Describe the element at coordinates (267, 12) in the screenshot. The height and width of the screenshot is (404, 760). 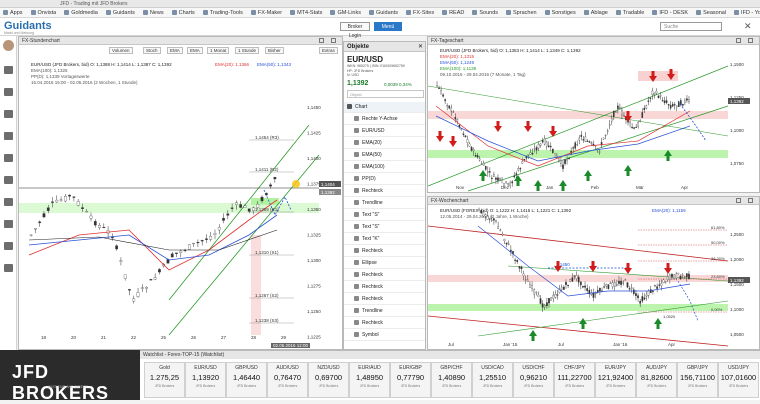
I see `bookmark-item: FX-Maker` at that location.